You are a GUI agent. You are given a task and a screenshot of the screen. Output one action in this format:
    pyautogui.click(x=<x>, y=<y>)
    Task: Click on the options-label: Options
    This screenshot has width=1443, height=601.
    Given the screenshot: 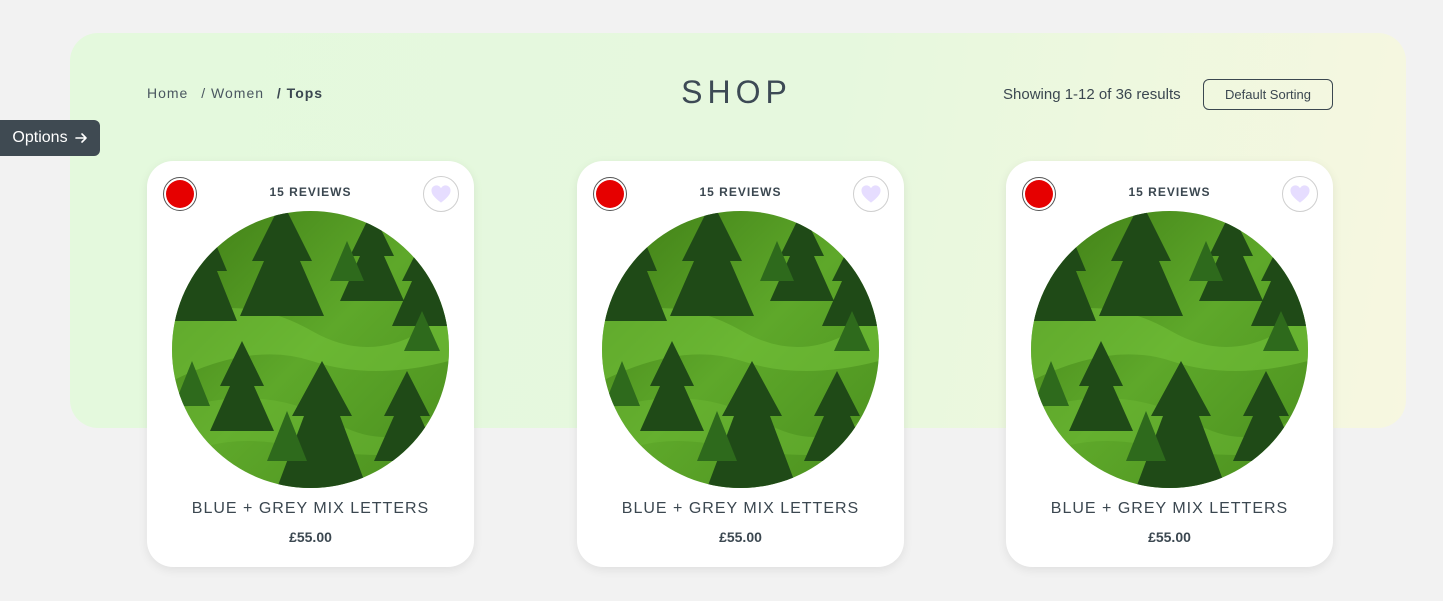 What is the action you would take?
    pyautogui.click(x=40, y=137)
    